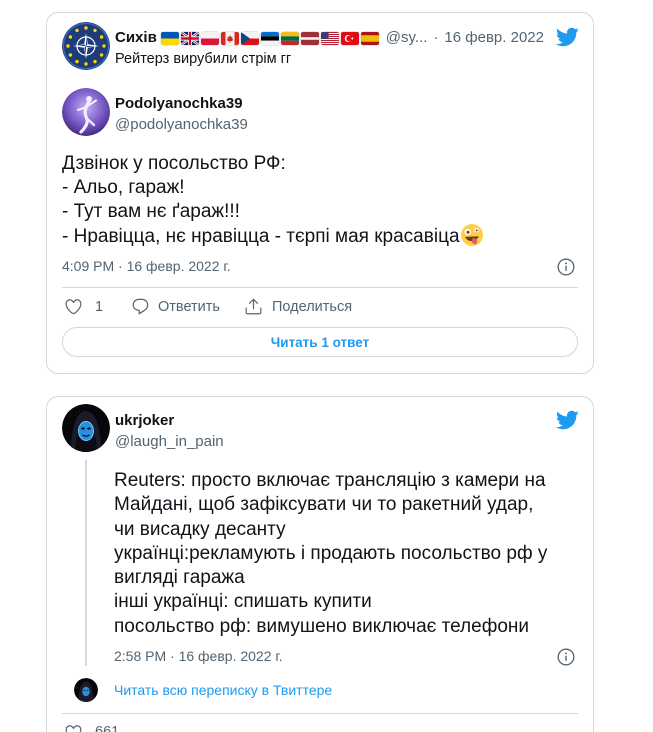 The height and width of the screenshot is (732, 653). Describe the element at coordinates (151, 211) in the screenshot. I see `tweet-text-line: - Тут вам нє ґараж!!!` at that location.